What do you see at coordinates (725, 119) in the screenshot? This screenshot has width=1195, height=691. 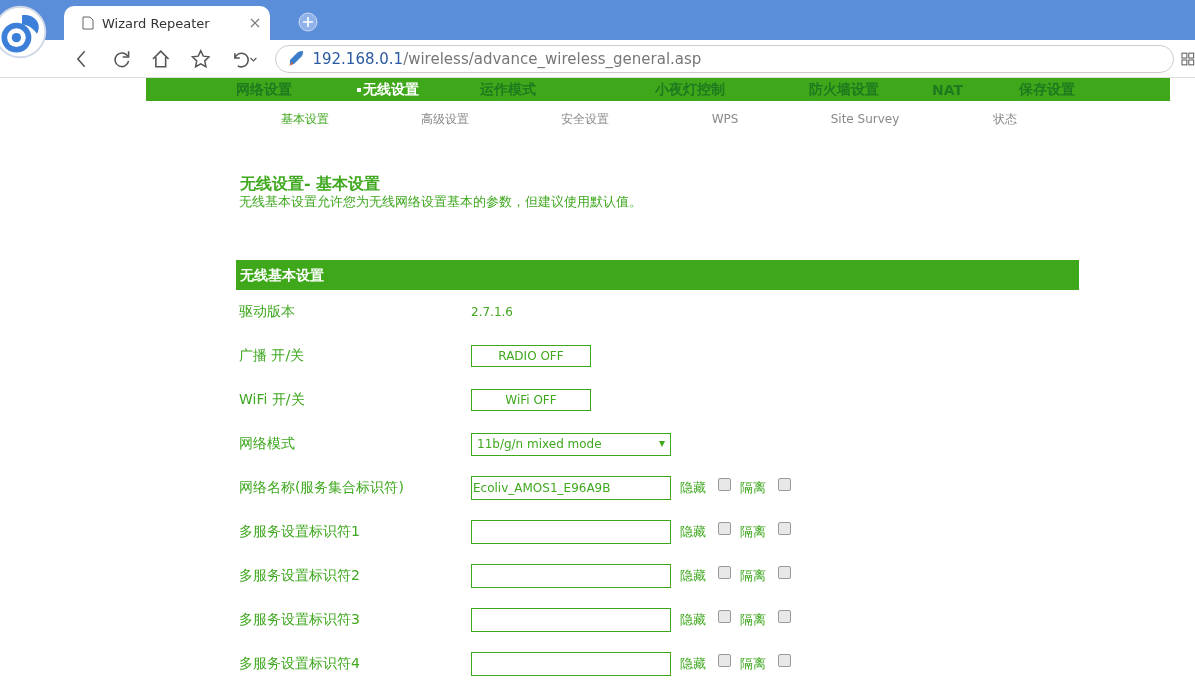 I see `sub-nav-item: WPS` at bounding box center [725, 119].